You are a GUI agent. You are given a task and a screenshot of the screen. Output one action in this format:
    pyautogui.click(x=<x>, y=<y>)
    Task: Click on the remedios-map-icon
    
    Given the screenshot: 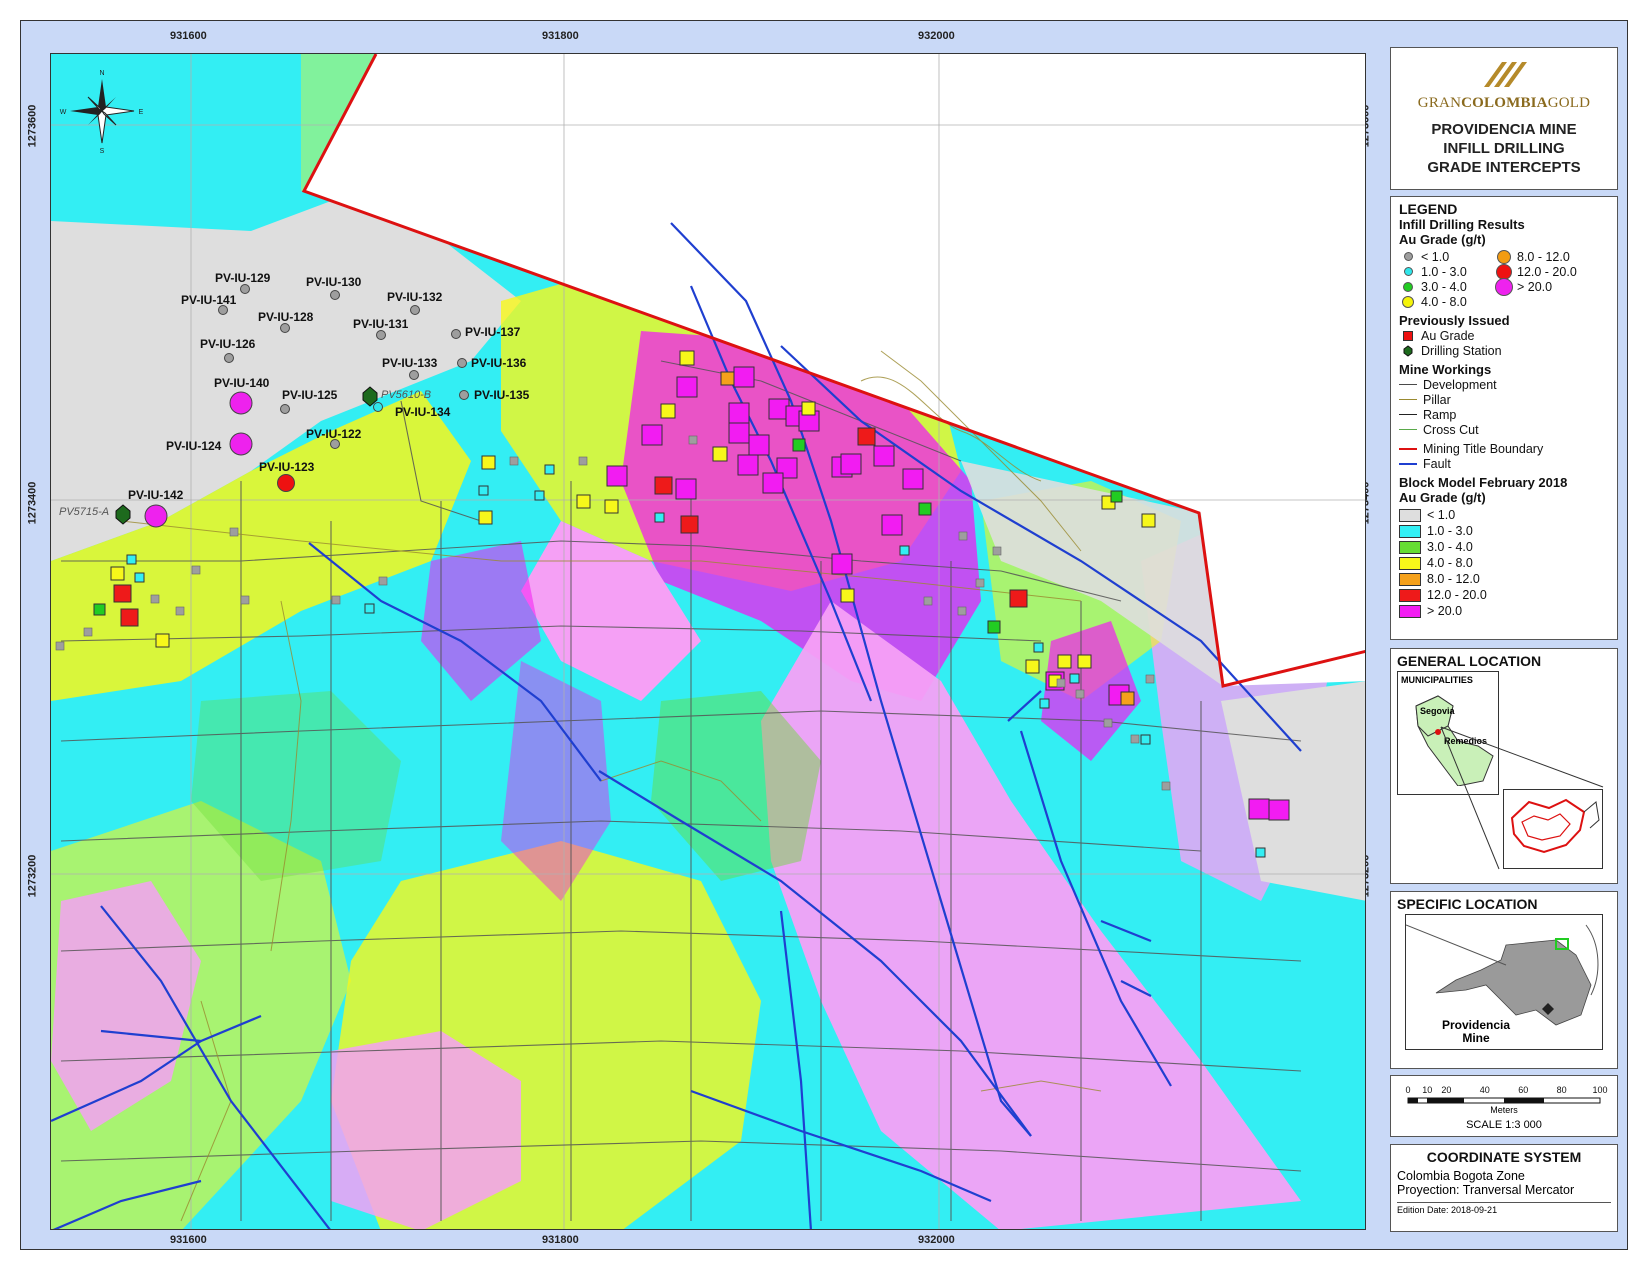 What is the action you would take?
    pyautogui.click(x=1555, y=826)
    